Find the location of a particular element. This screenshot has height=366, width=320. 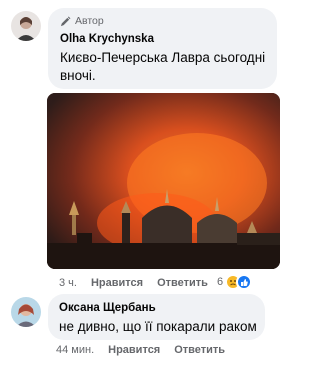

author-badge: Автор is located at coordinates (82, 21).